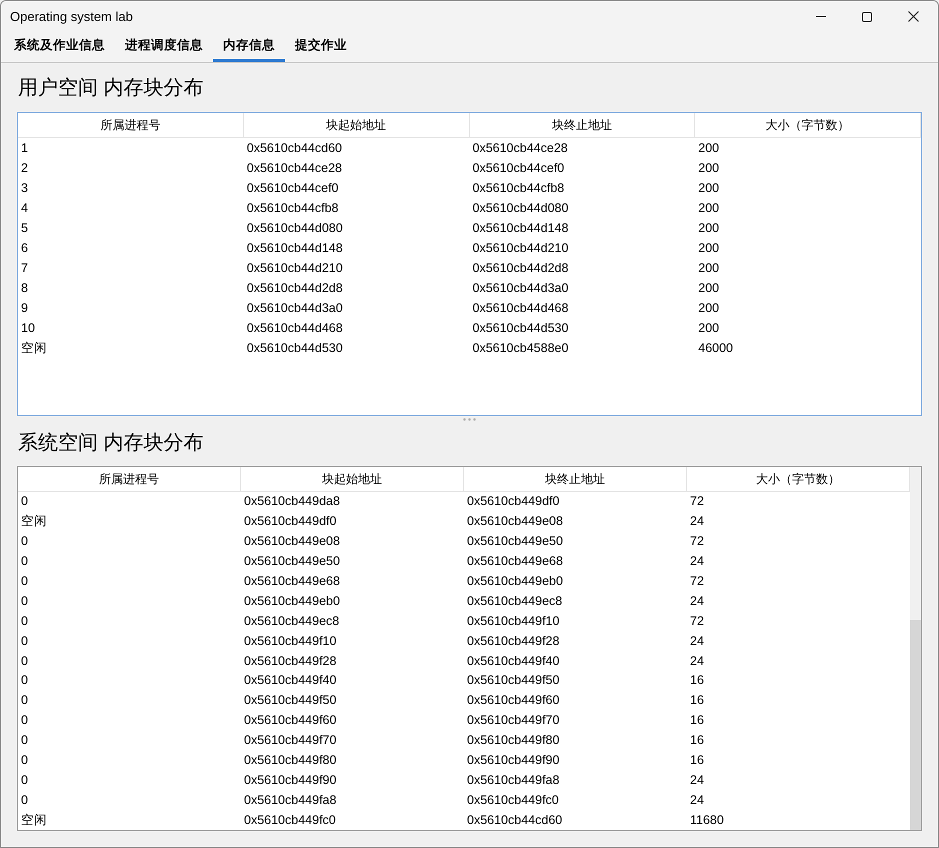 The width and height of the screenshot is (939, 848). What do you see at coordinates (164, 47) in the screenshot?
I see `tab: 进程调度信息` at bounding box center [164, 47].